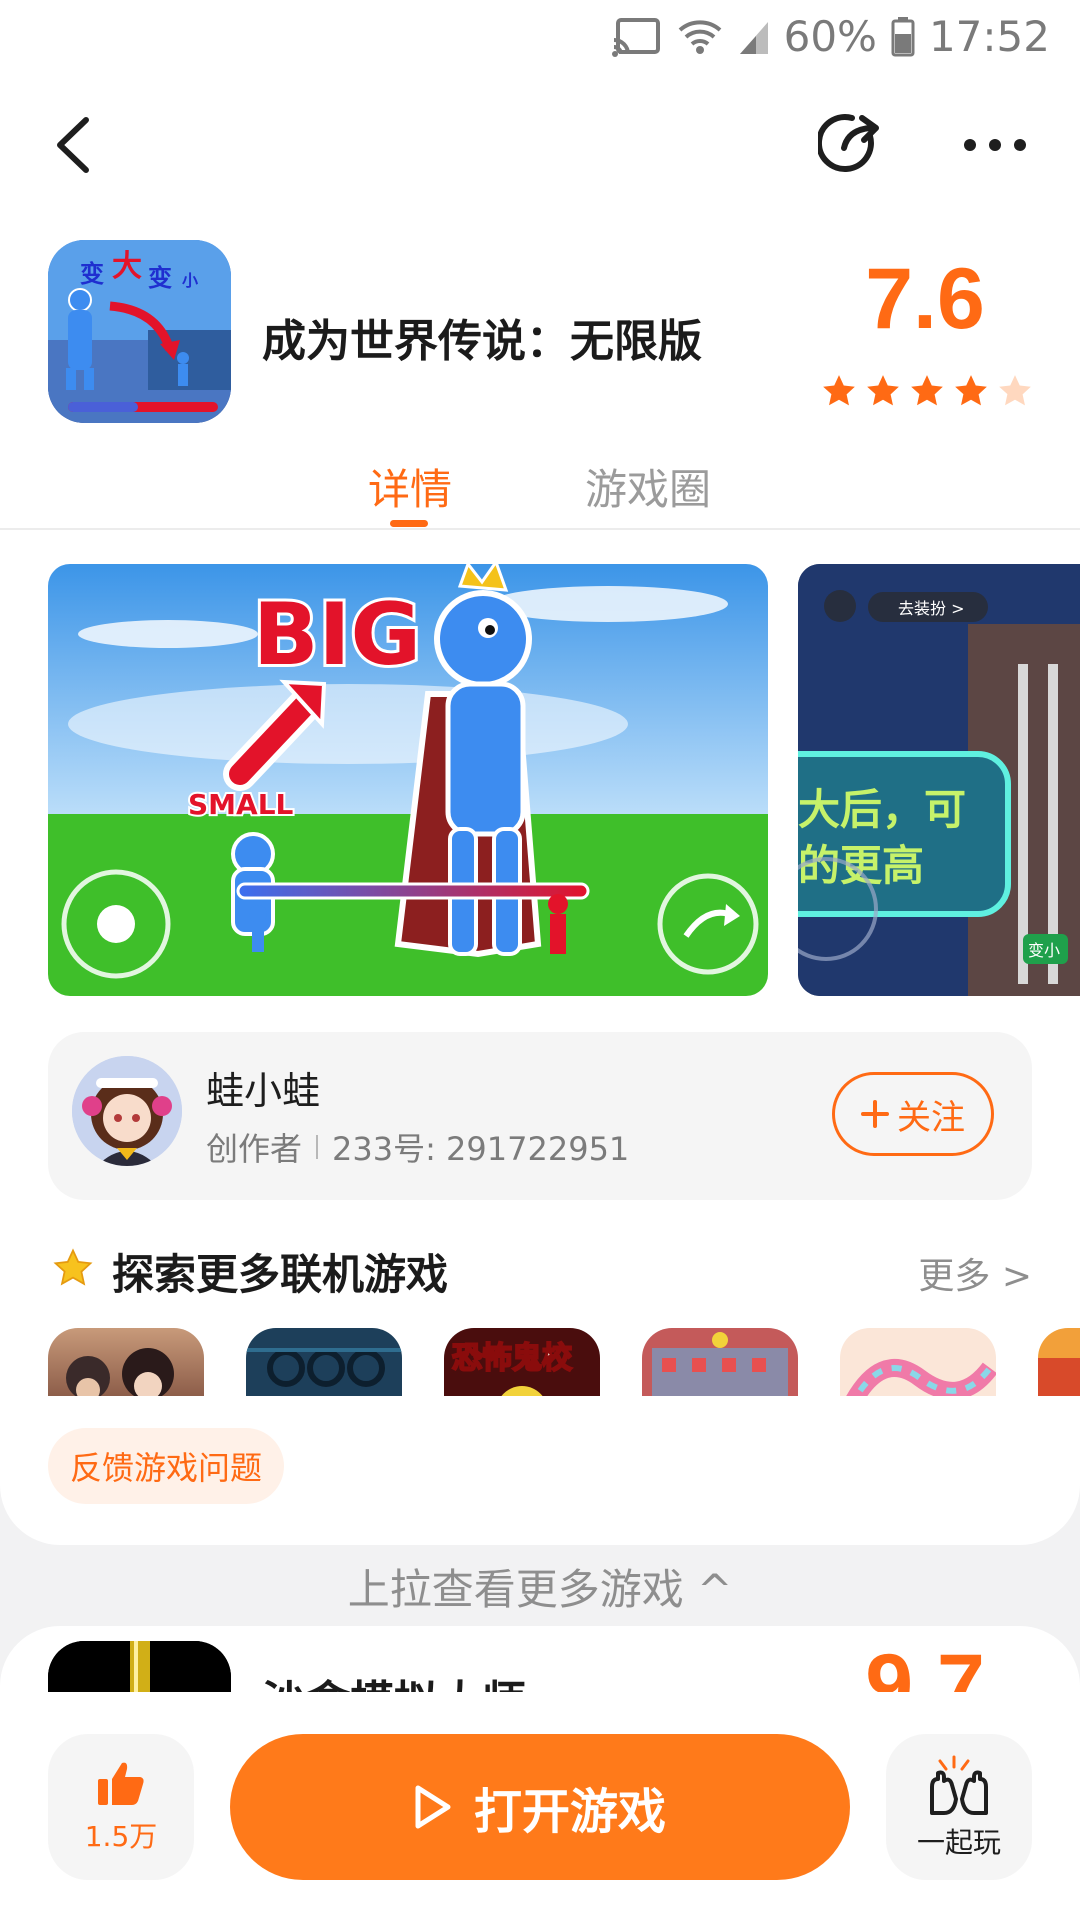 This screenshot has height=1920, width=1080. What do you see at coordinates (127, 266) in the screenshot?
I see `icon-char-2: 大` at bounding box center [127, 266].